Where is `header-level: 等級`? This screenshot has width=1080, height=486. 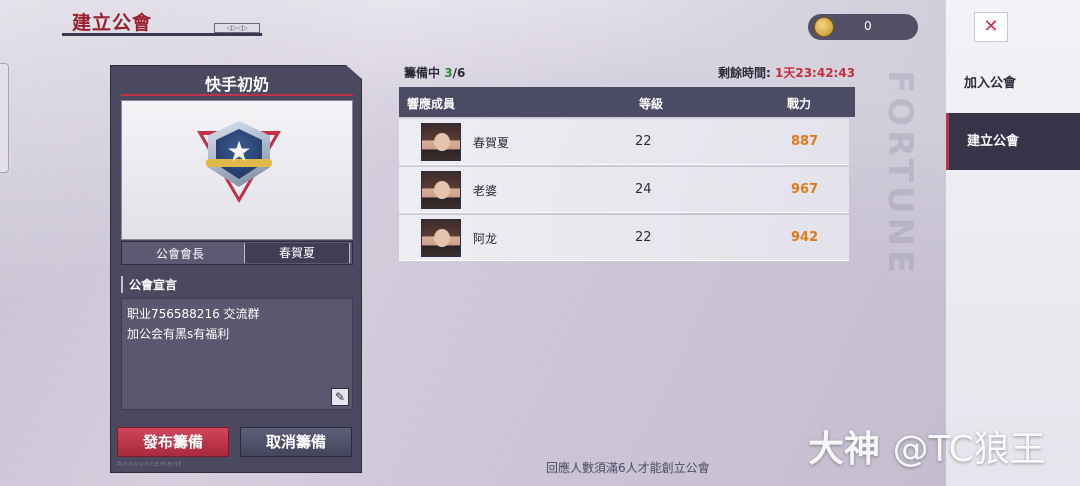
header-level: 等級 is located at coordinates (651, 104).